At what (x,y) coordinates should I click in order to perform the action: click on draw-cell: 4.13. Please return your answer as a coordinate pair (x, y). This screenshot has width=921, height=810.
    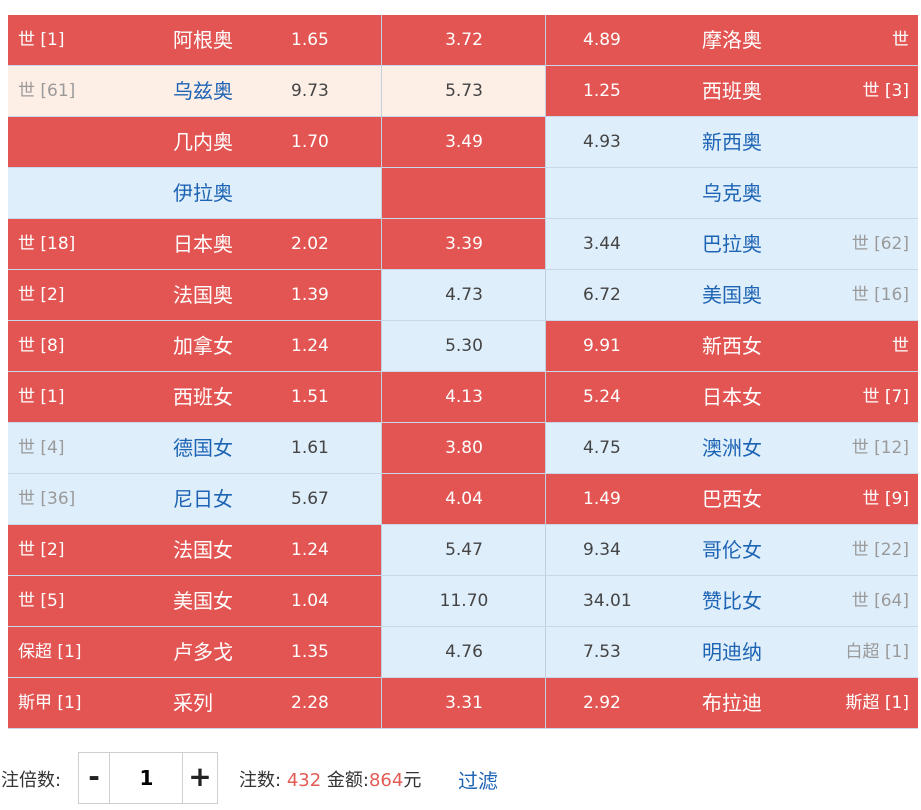
    Looking at the image, I should click on (463, 397).